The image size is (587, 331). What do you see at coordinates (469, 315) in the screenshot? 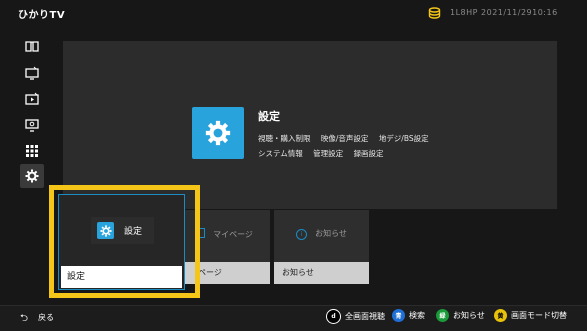
I see `hint-notice-label: お知らせ` at bounding box center [469, 315].